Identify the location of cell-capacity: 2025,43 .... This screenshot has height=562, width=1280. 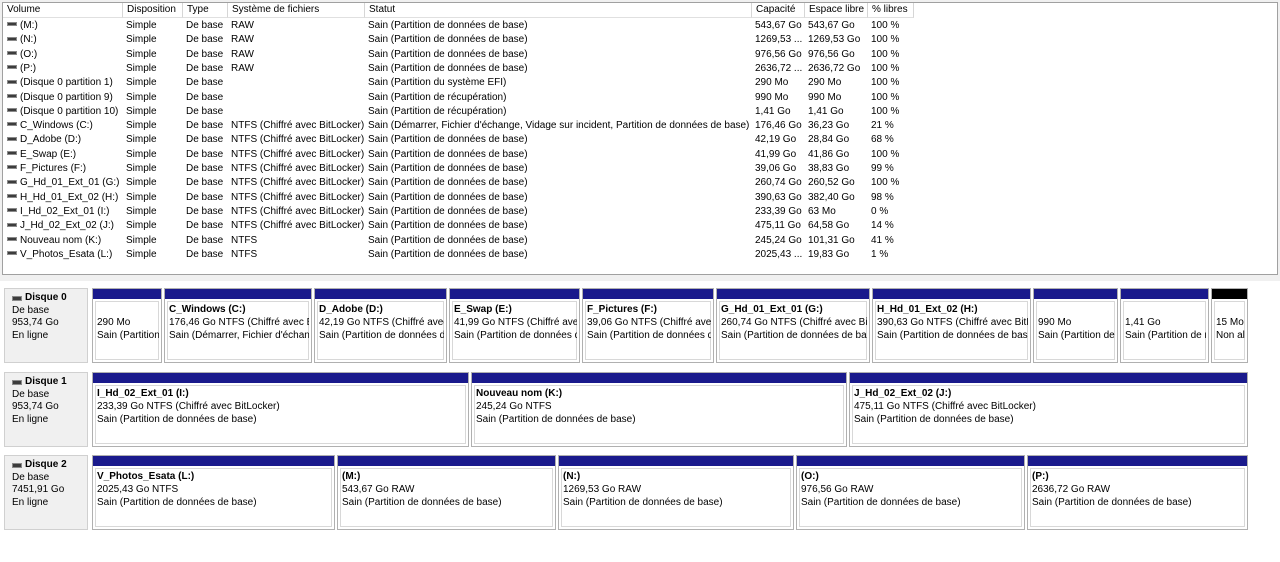
(779, 254).